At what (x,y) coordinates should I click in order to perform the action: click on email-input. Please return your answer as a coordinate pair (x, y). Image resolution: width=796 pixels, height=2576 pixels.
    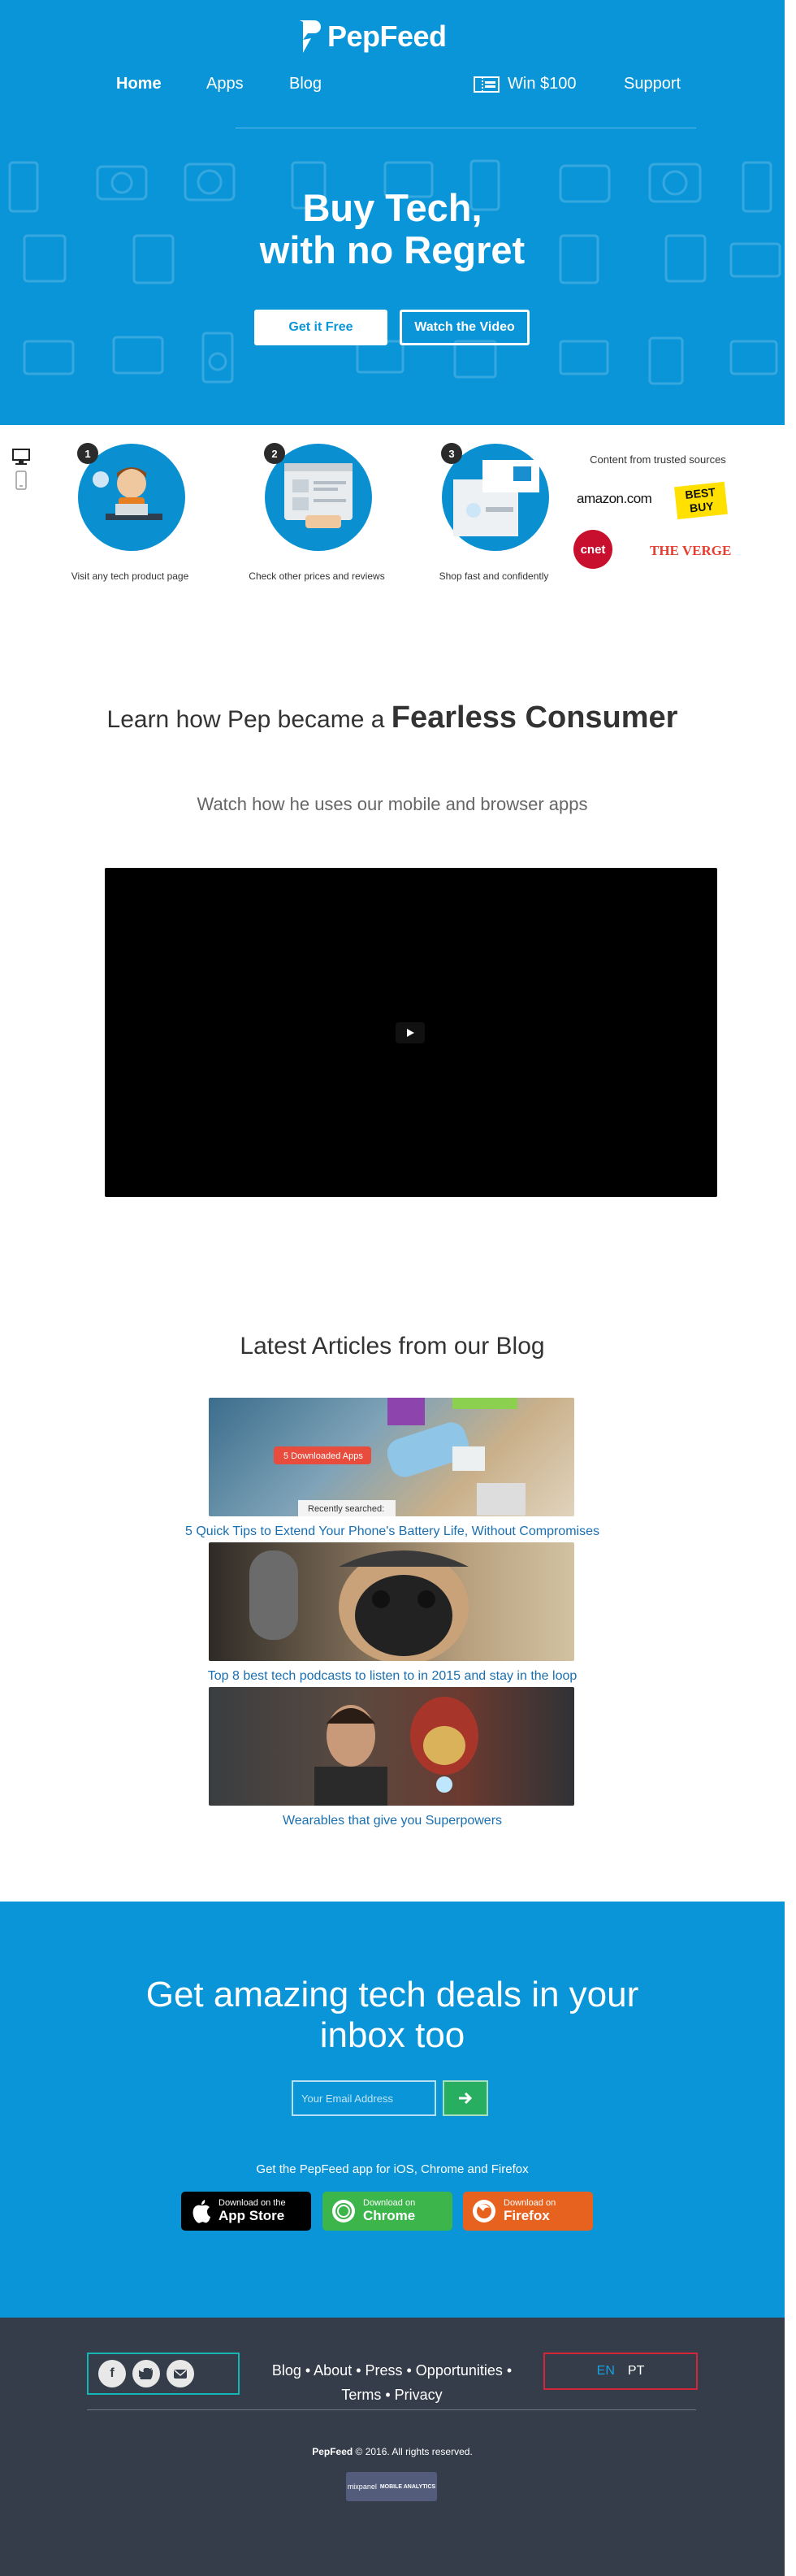
    Looking at the image, I should click on (364, 2098).